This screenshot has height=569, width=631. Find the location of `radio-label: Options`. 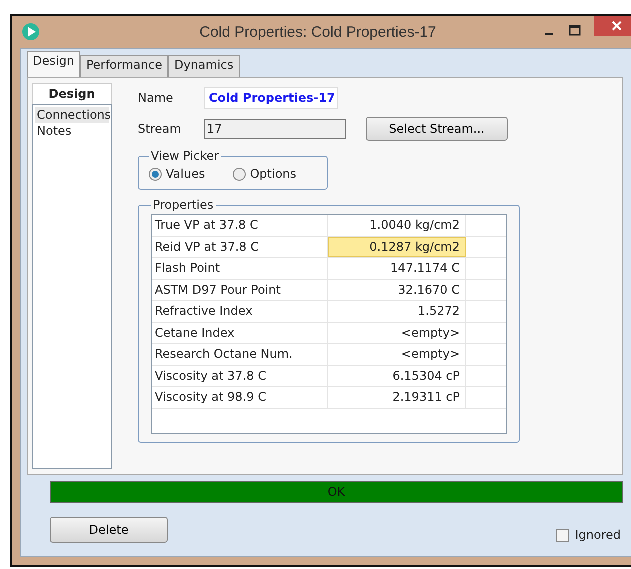

radio-label: Options is located at coordinates (273, 174).